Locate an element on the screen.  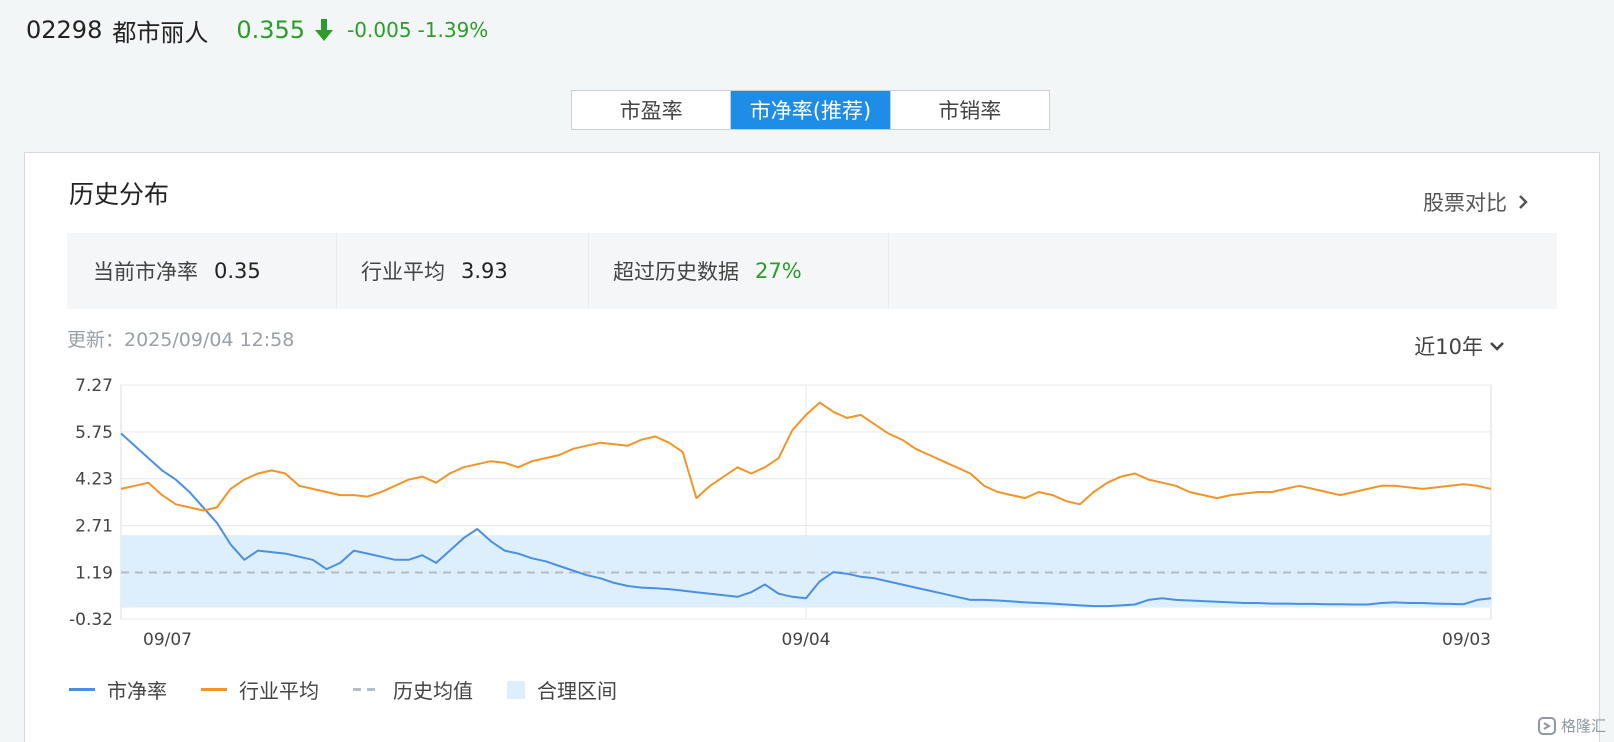
update-time: 更新：2025/09/04 12:58 is located at coordinates (180, 338).